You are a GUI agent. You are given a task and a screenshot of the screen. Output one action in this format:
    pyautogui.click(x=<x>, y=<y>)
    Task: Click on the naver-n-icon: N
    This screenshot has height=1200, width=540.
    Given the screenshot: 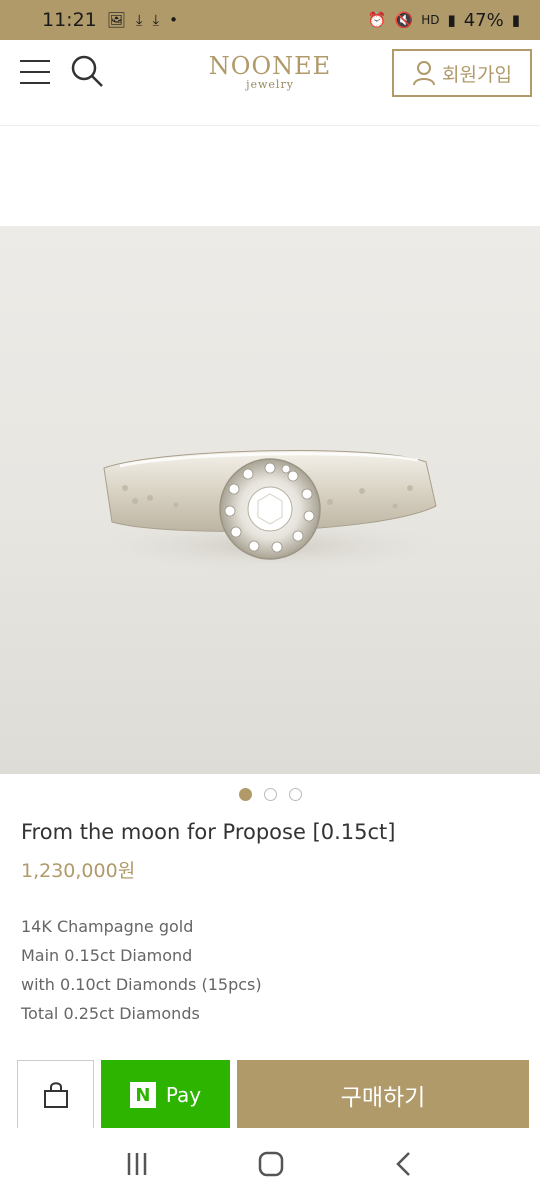 What is the action you would take?
    pyautogui.click(x=142, y=1095)
    